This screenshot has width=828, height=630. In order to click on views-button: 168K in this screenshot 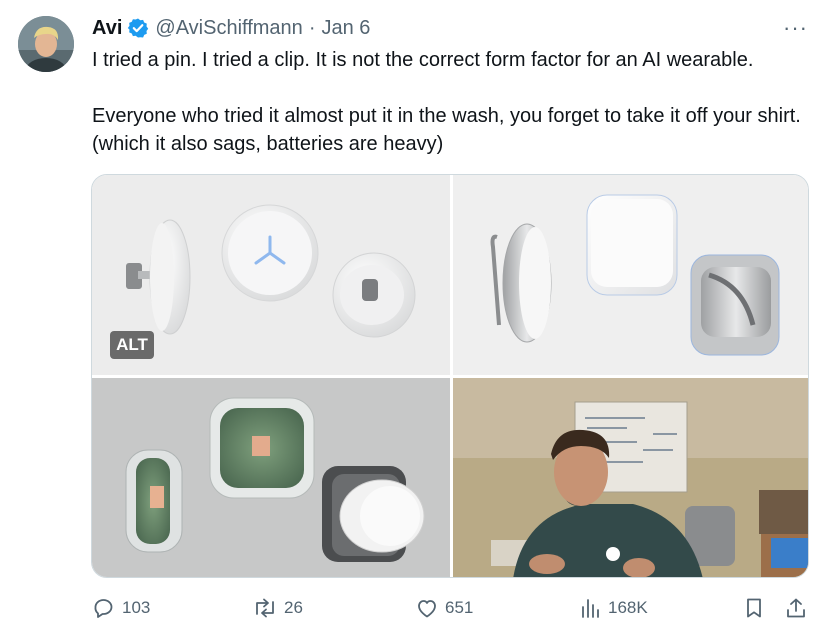, I will do `click(613, 608)`.